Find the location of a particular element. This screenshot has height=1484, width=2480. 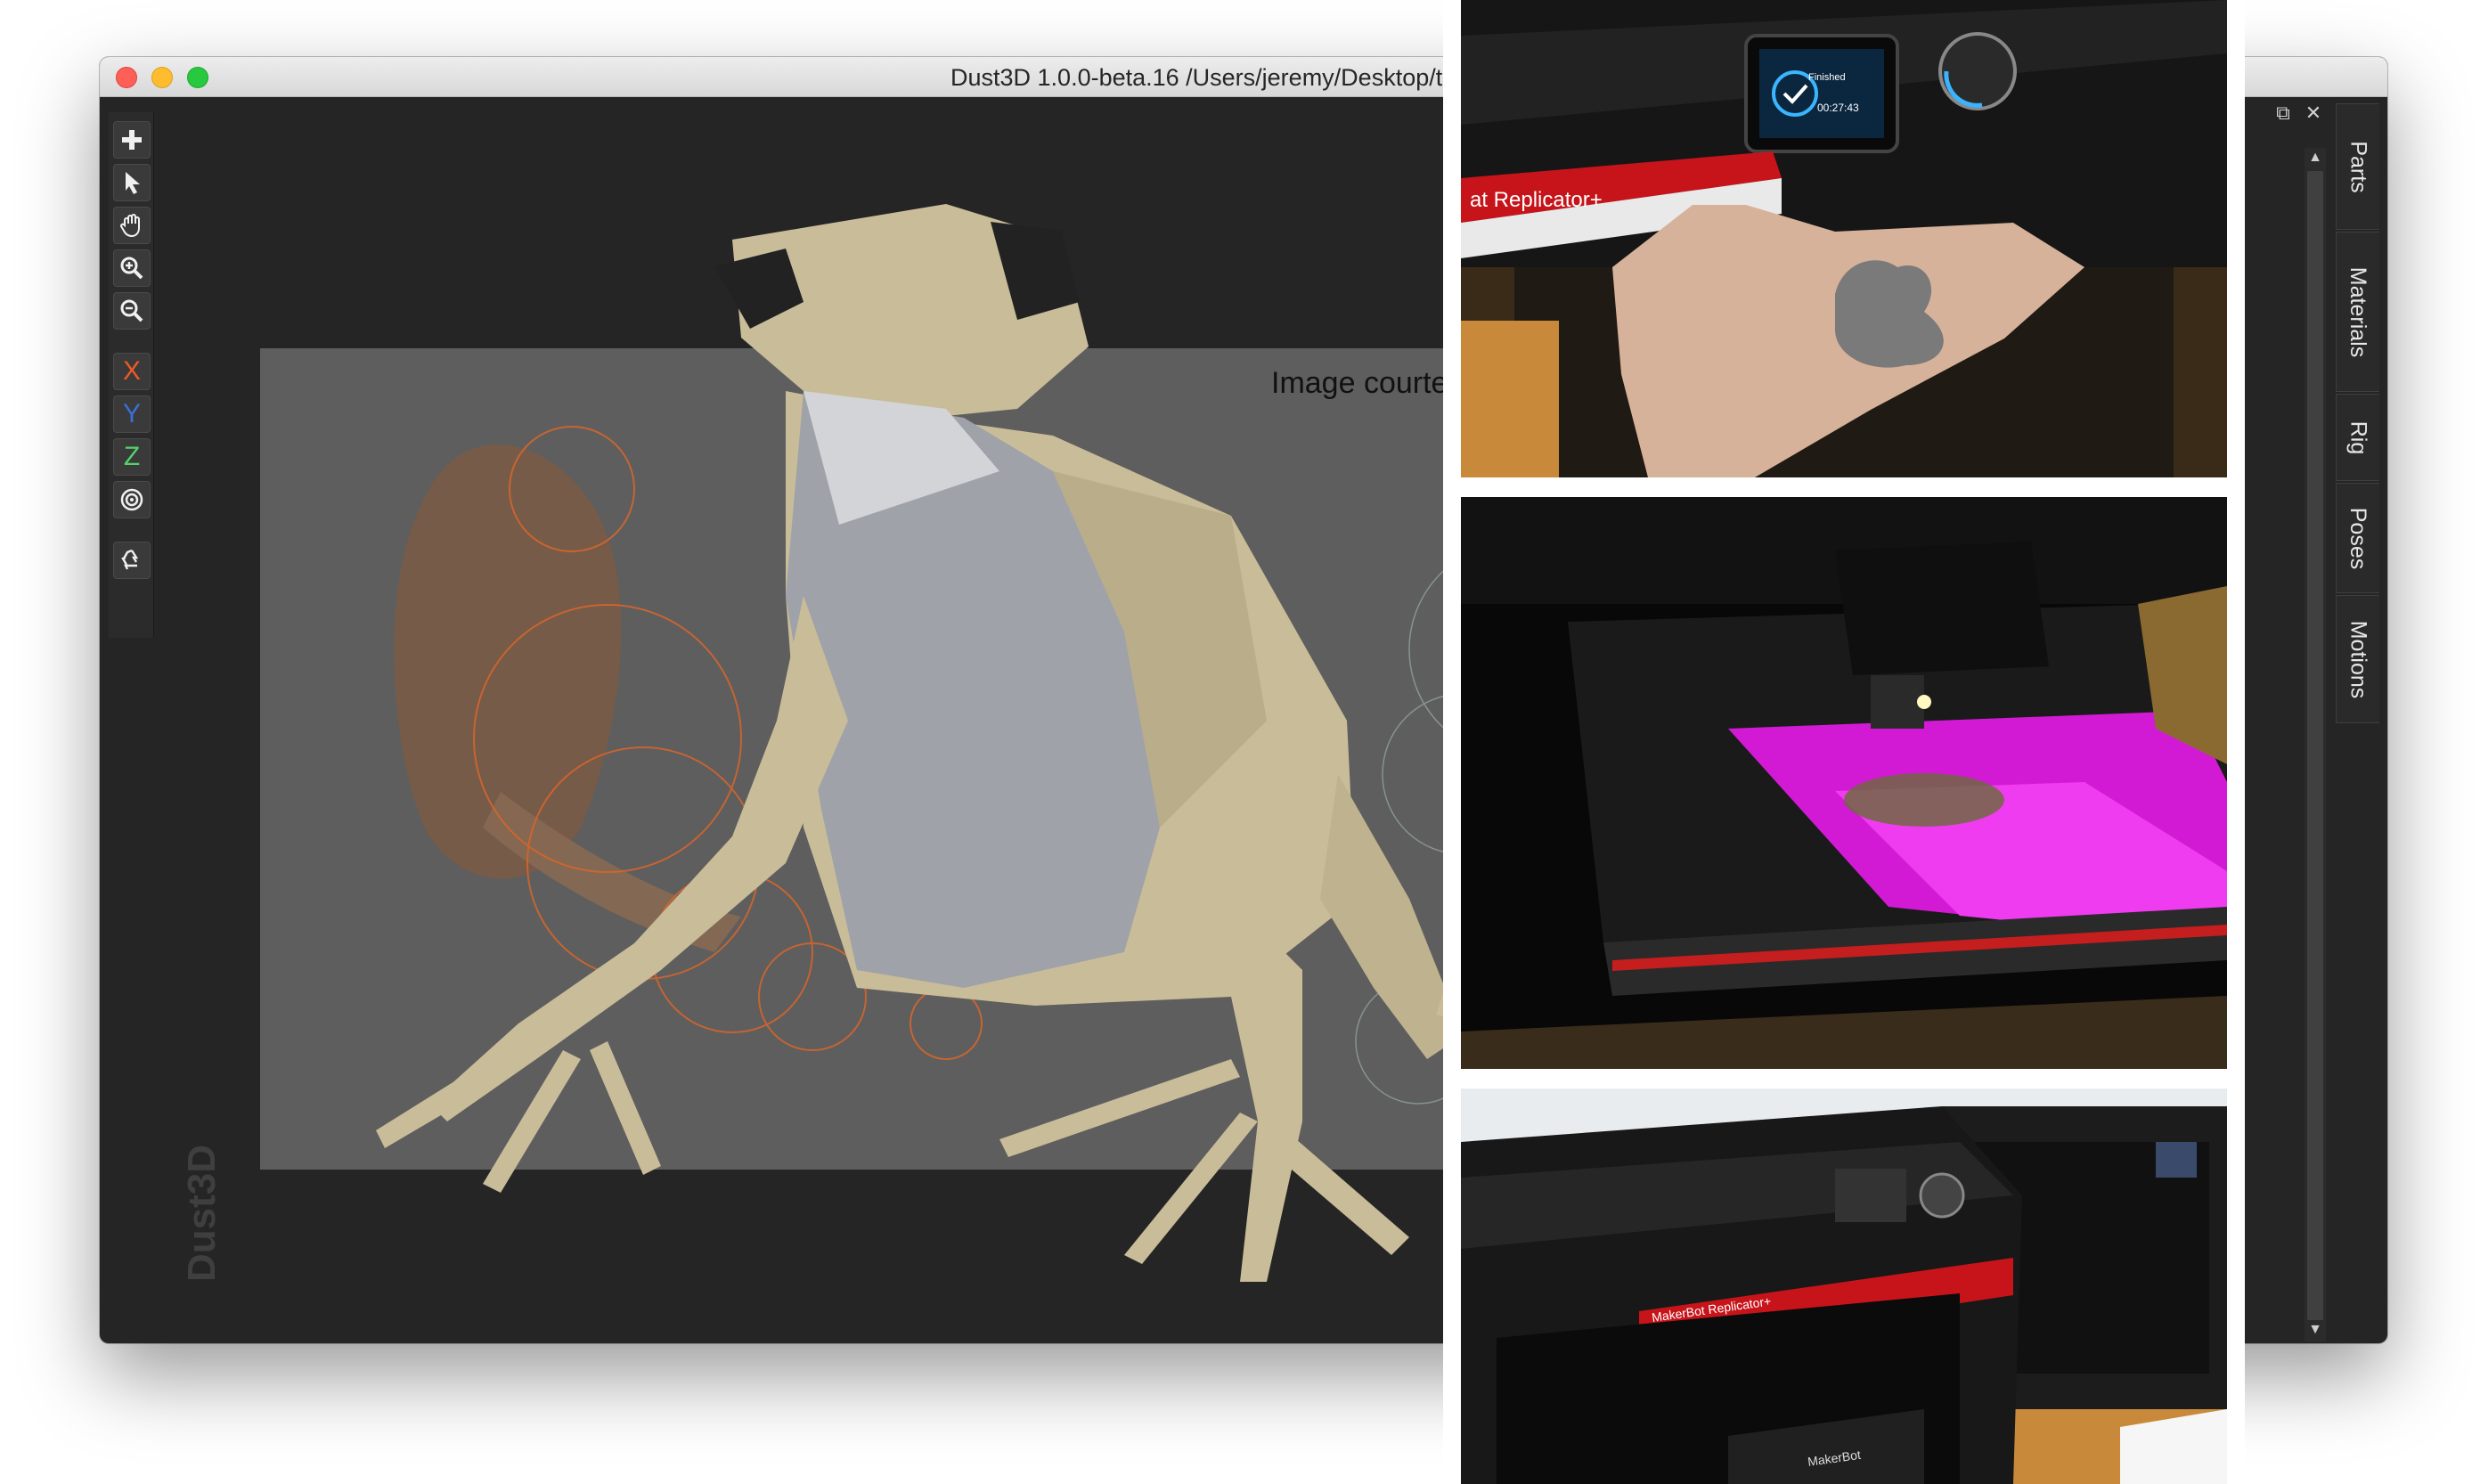

photo-1-brand: at Replicator+ is located at coordinates (1536, 200).